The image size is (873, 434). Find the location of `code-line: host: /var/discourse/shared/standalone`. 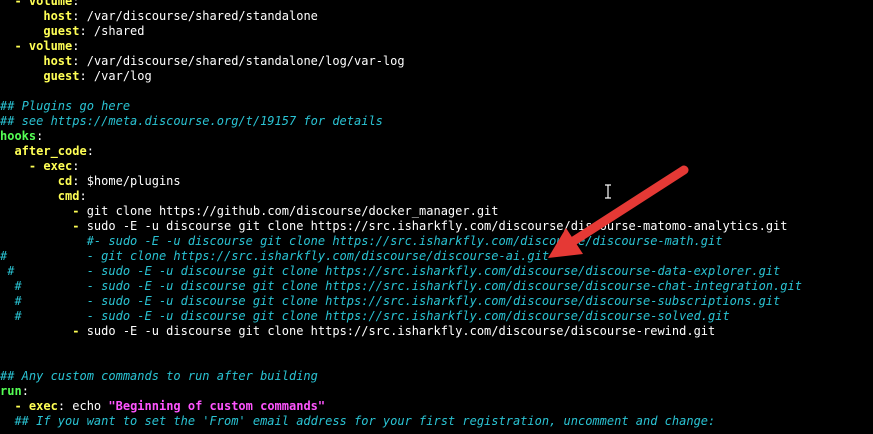

code-line: host: /var/discourse/shared/standalone is located at coordinates (436, 16).